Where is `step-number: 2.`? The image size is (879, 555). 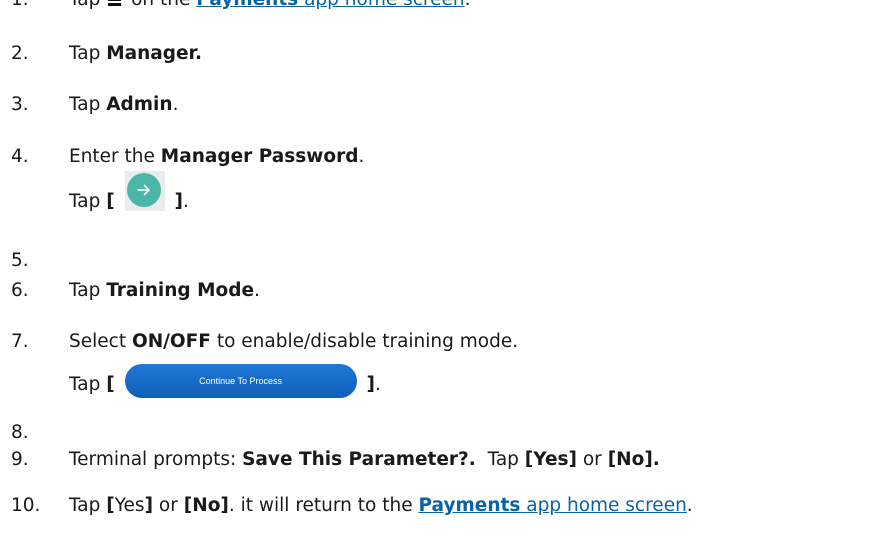
step-number: 2. is located at coordinates (20, 53).